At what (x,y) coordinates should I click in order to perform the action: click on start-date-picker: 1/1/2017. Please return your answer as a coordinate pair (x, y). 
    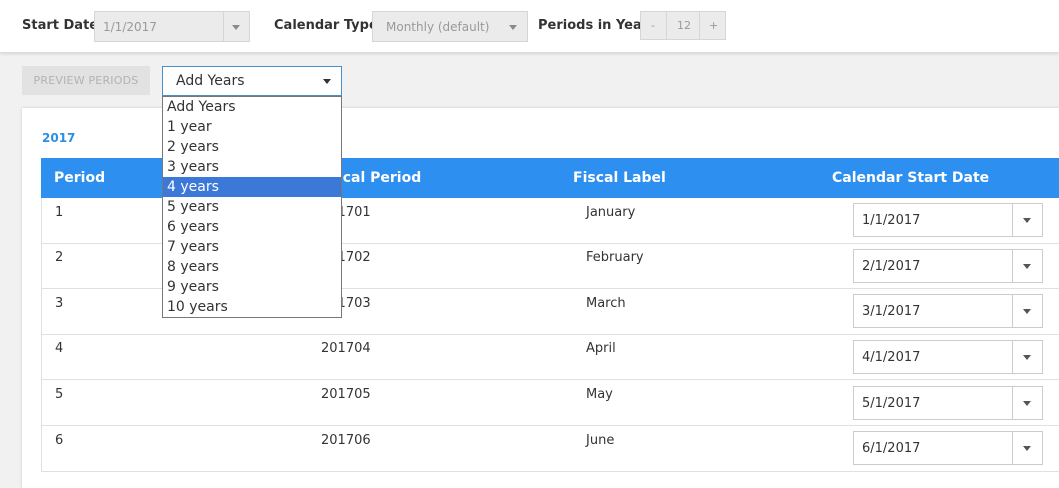
    Looking at the image, I should click on (172, 26).